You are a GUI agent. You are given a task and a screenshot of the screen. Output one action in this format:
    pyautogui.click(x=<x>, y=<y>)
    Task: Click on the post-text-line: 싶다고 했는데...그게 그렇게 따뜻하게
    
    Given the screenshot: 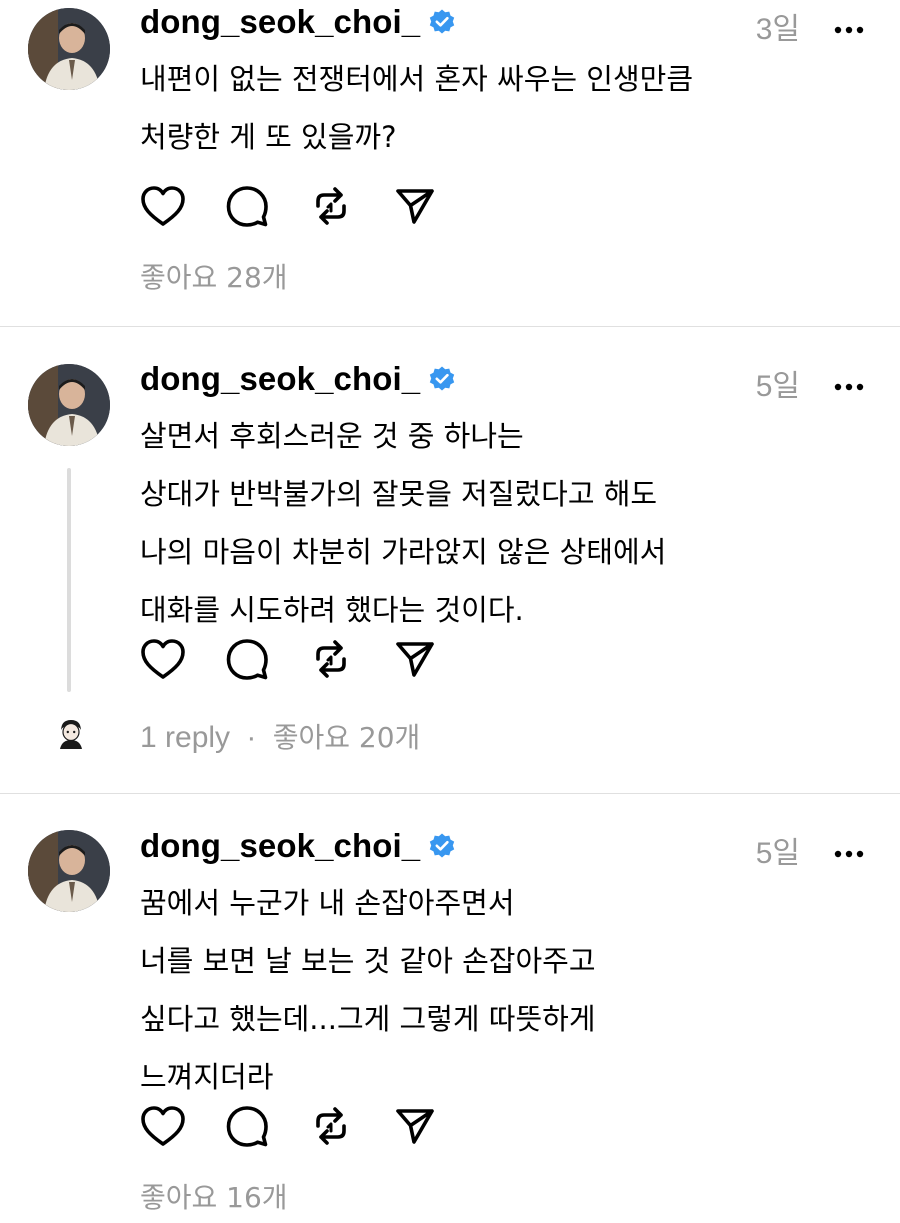 What is the action you would take?
    pyautogui.click(x=368, y=1019)
    